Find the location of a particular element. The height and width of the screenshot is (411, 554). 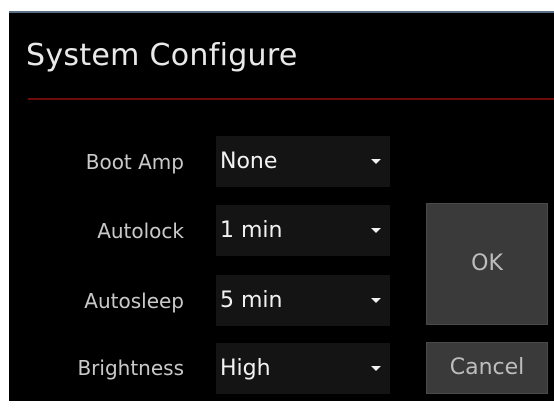

dialog-title: System Configure is located at coordinates (162, 55).